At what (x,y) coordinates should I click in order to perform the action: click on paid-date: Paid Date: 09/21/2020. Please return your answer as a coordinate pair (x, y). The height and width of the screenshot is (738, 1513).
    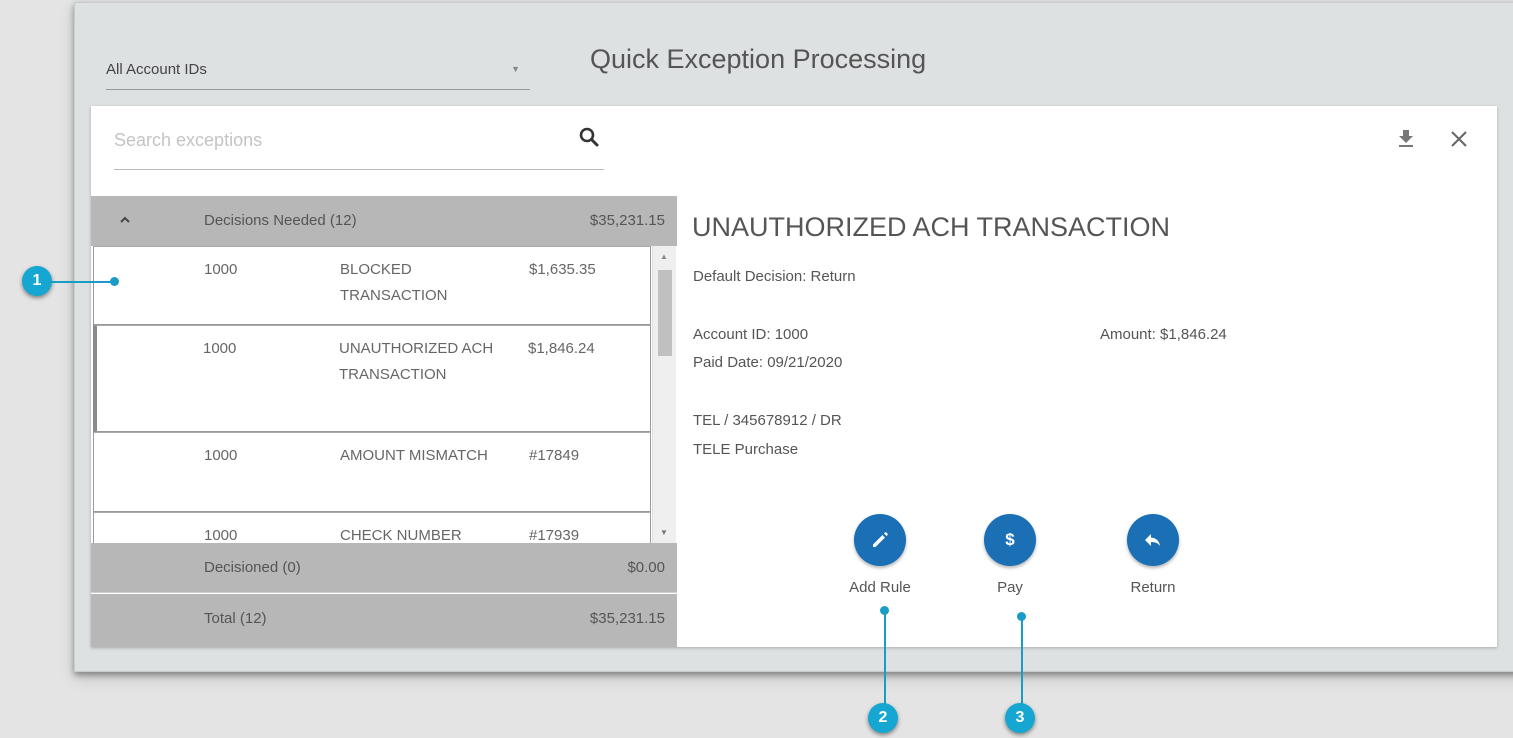
    Looking at the image, I should click on (768, 362).